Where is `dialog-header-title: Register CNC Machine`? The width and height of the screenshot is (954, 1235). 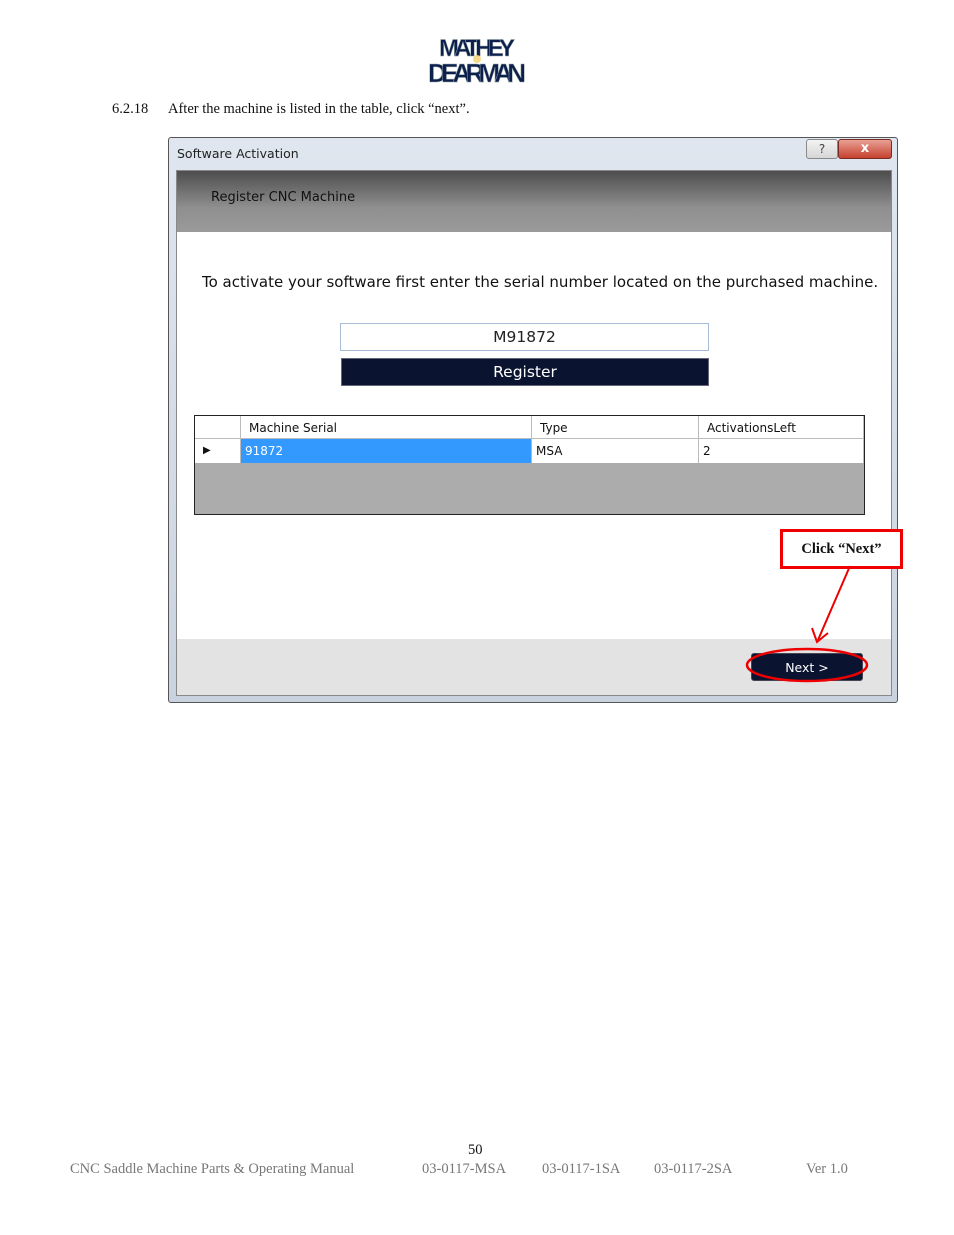
dialog-header-title: Register CNC Machine is located at coordinates (283, 197).